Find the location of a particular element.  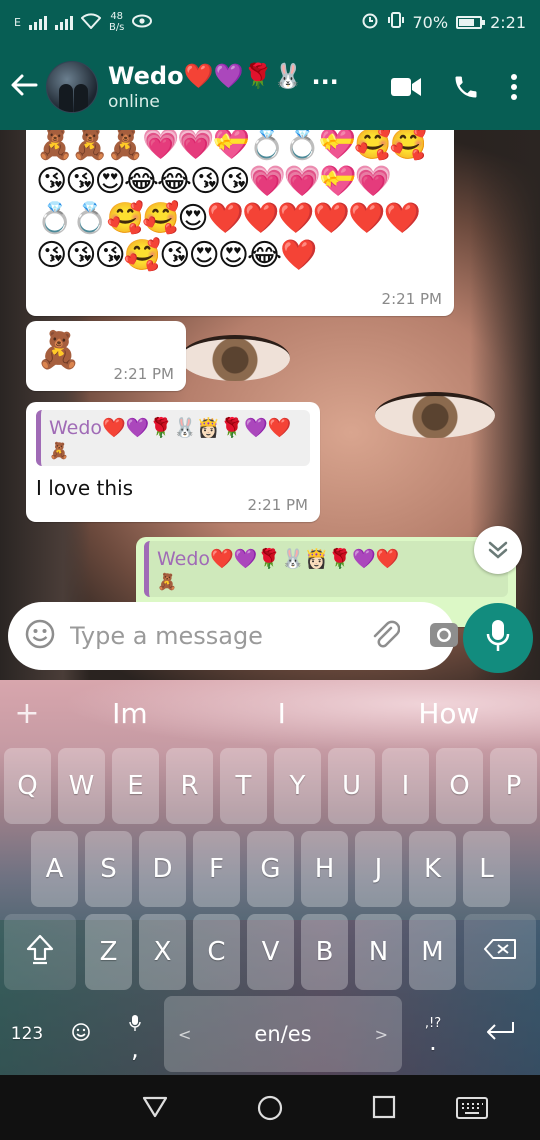

contact-info: Wedo❤️💜🌹🐰 ... online is located at coordinates (249, 87).